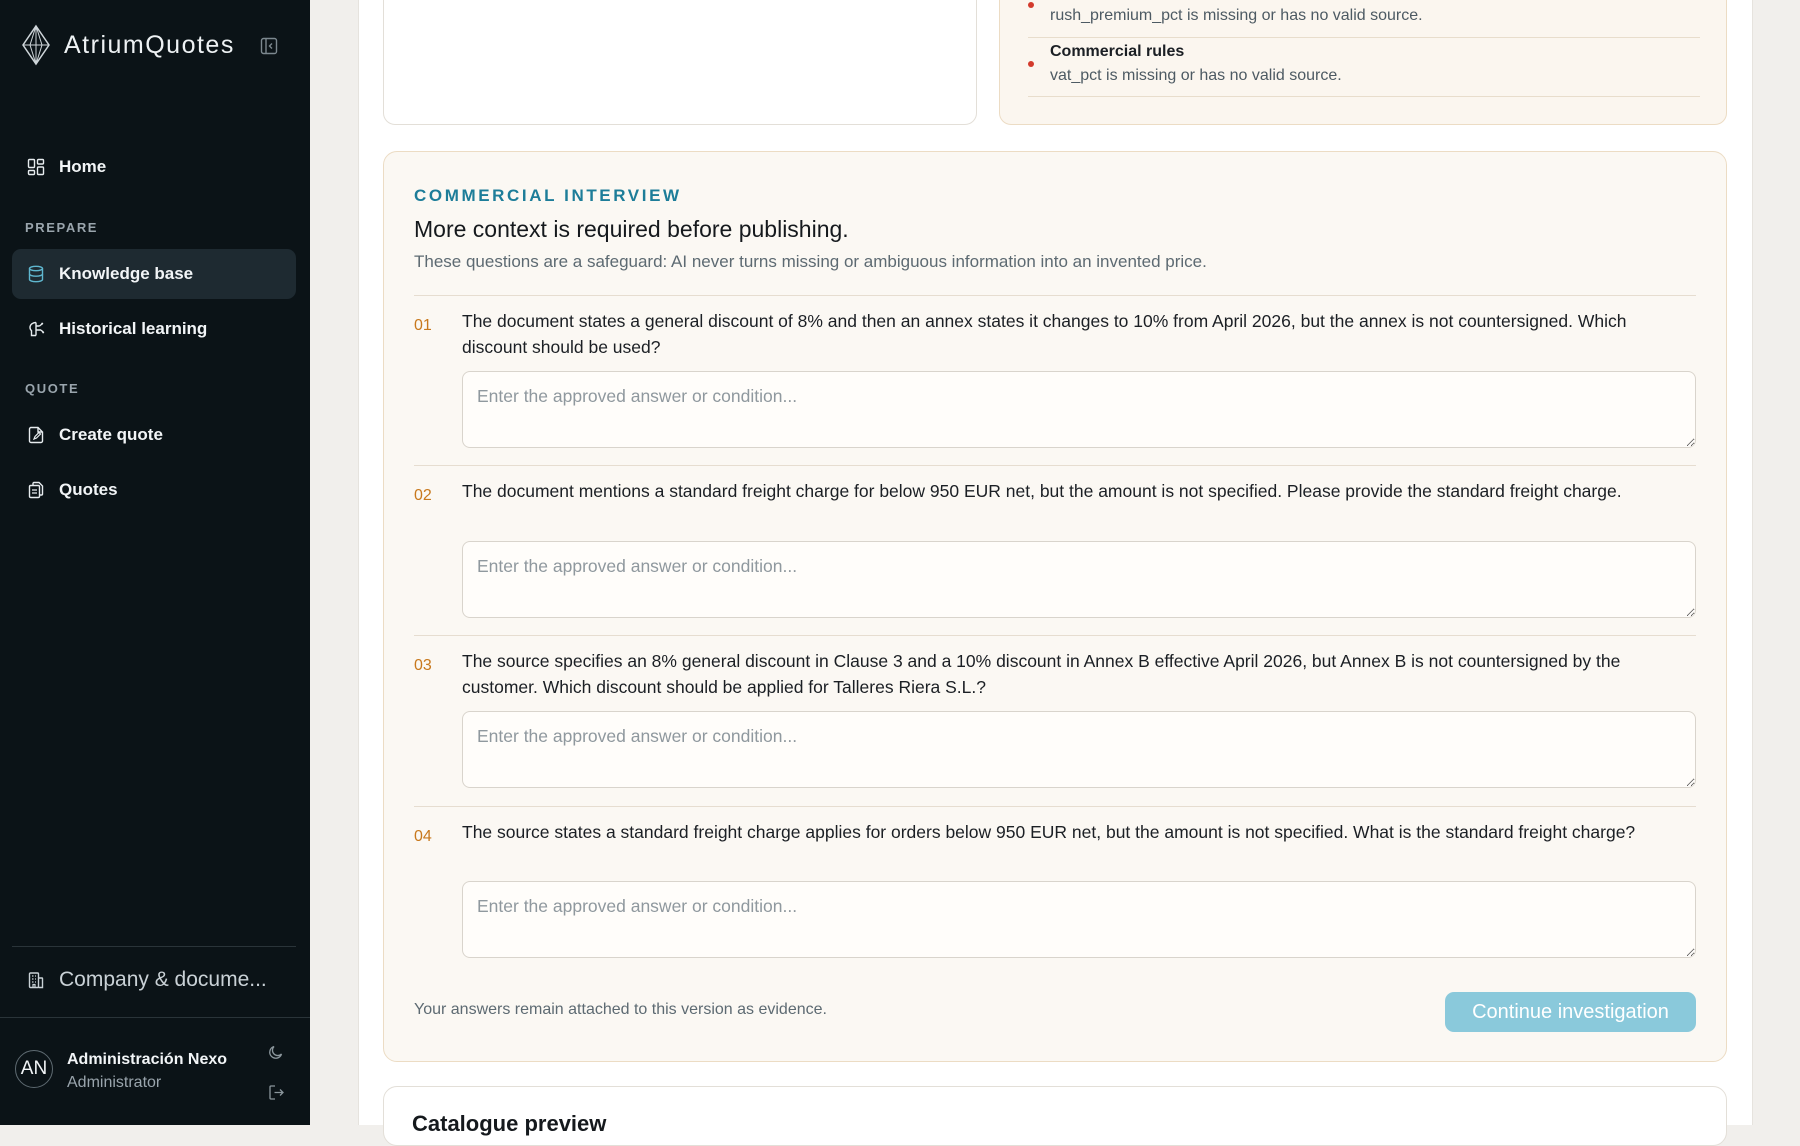 The image size is (1800, 1146). I want to click on logout-icon, so click(276, 1092).